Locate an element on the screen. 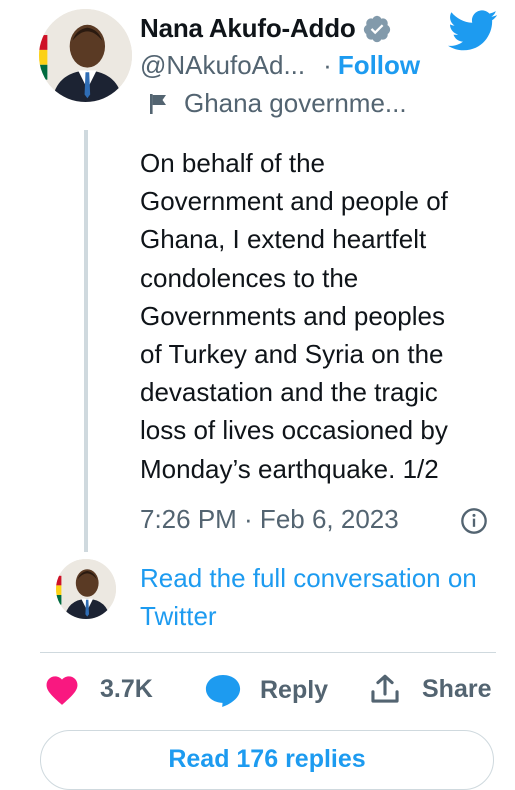 The width and height of the screenshot is (515, 790). share-button: Share is located at coordinates (429, 689).